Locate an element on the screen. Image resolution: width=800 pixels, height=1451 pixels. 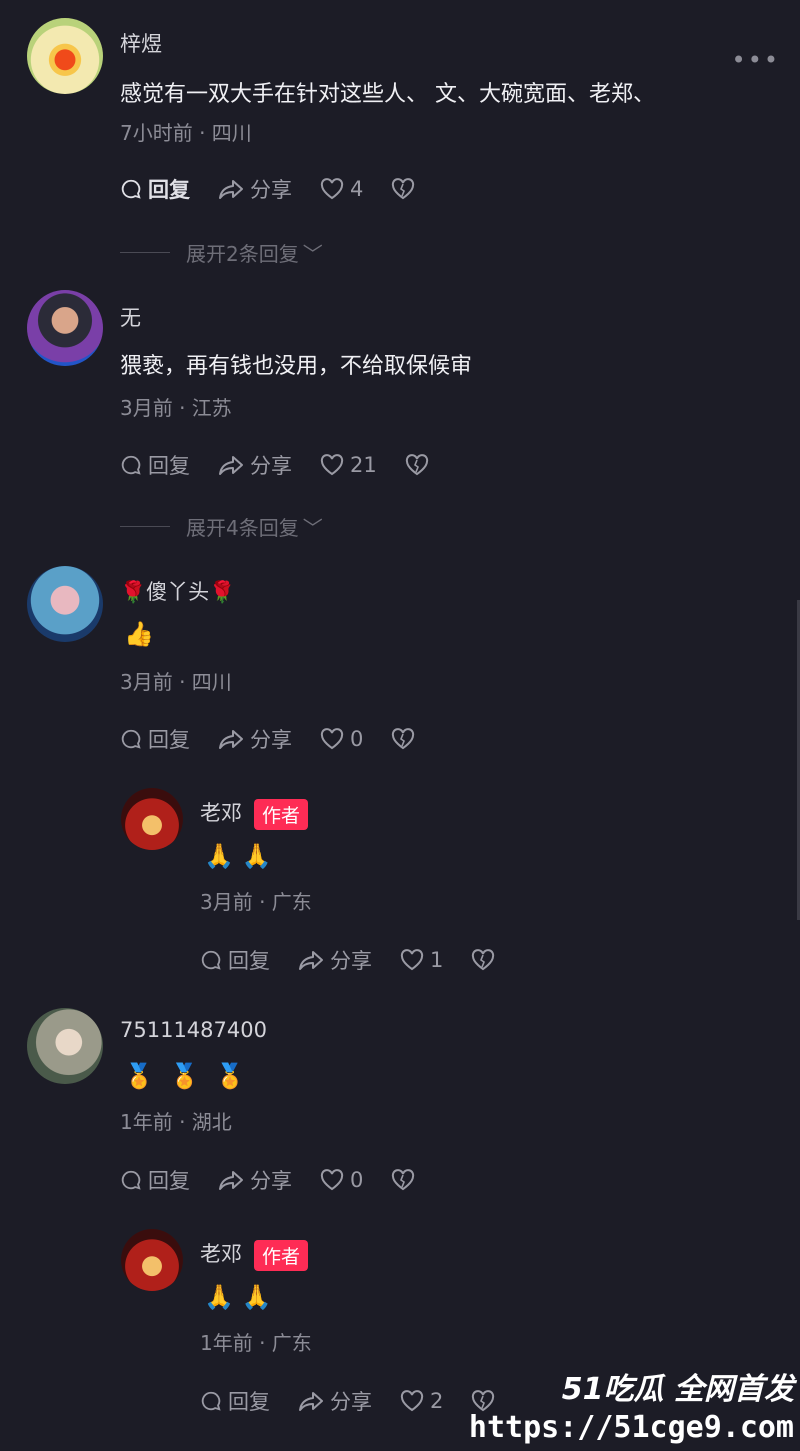
comment-meta: 1年前 · 湖北 is located at coordinates (176, 1122).